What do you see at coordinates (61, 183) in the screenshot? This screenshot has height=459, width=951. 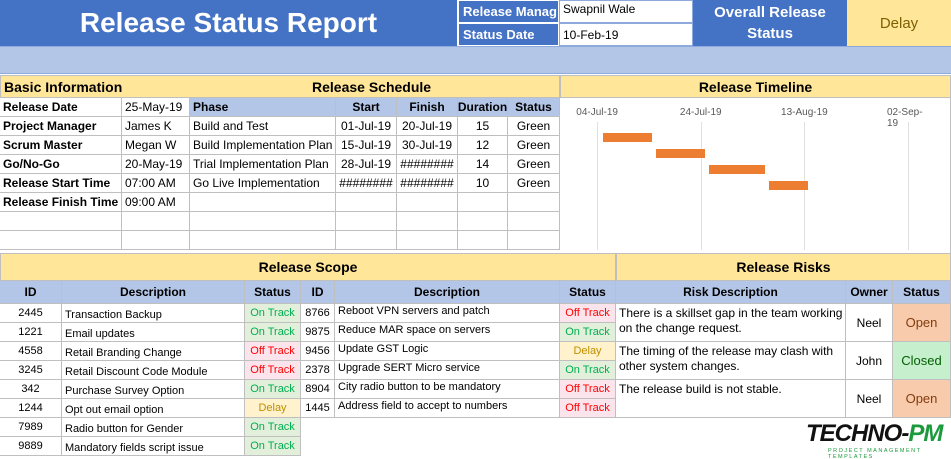 I see `basic-info-label: Release Start Time` at bounding box center [61, 183].